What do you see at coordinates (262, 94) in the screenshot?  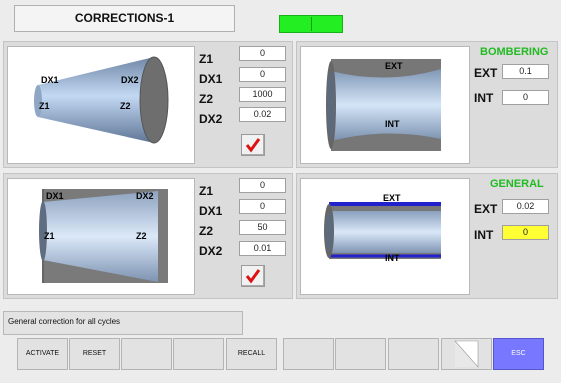 I see `z2-field: 1000` at bounding box center [262, 94].